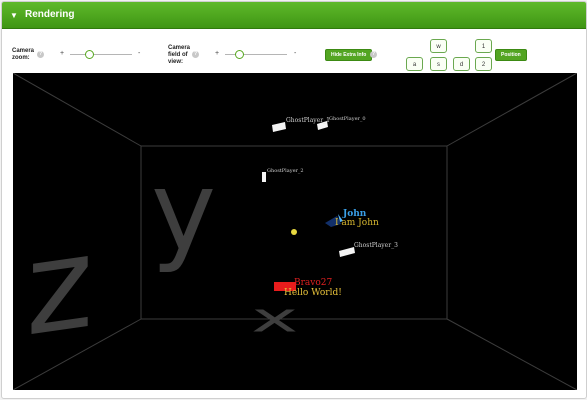 This screenshot has width=587, height=400. I want to click on key-1-button: 1, so click(483, 46).